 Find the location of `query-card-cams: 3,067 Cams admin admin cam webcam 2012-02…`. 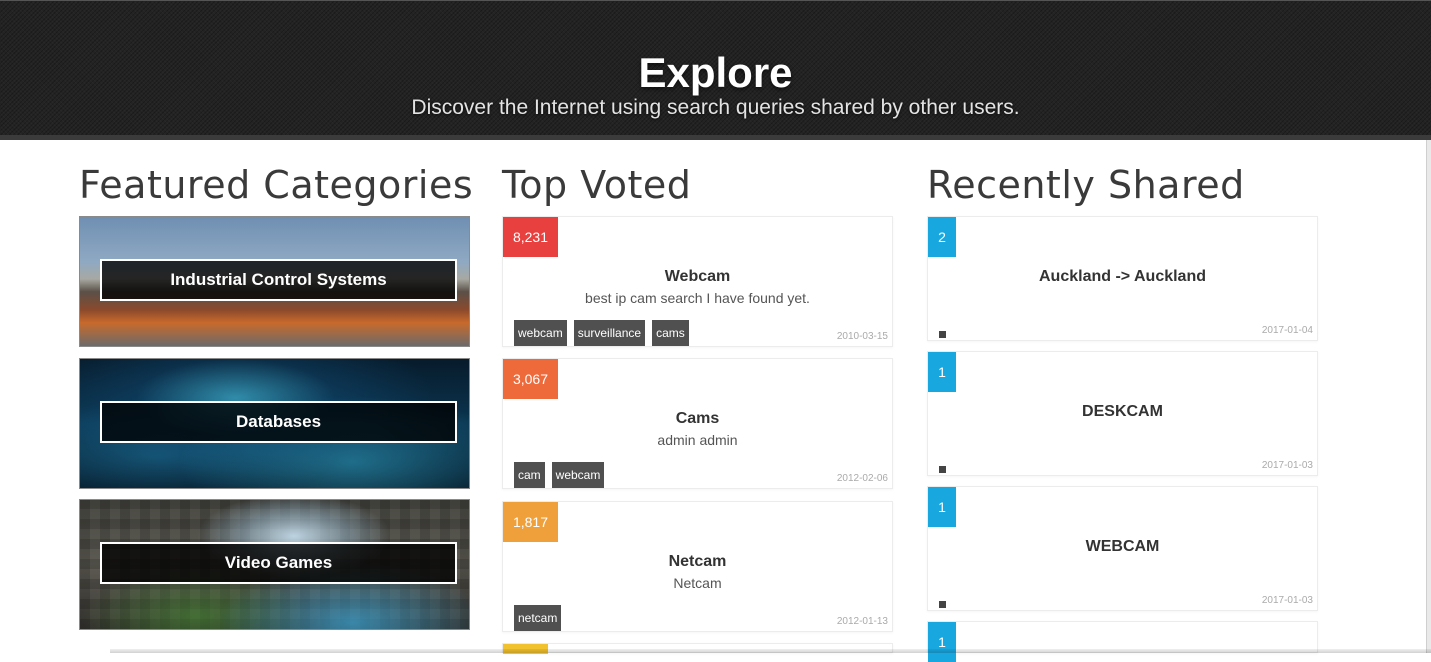

query-card-cams: 3,067 Cams admin admin cam webcam 2012-02… is located at coordinates (697, 423).